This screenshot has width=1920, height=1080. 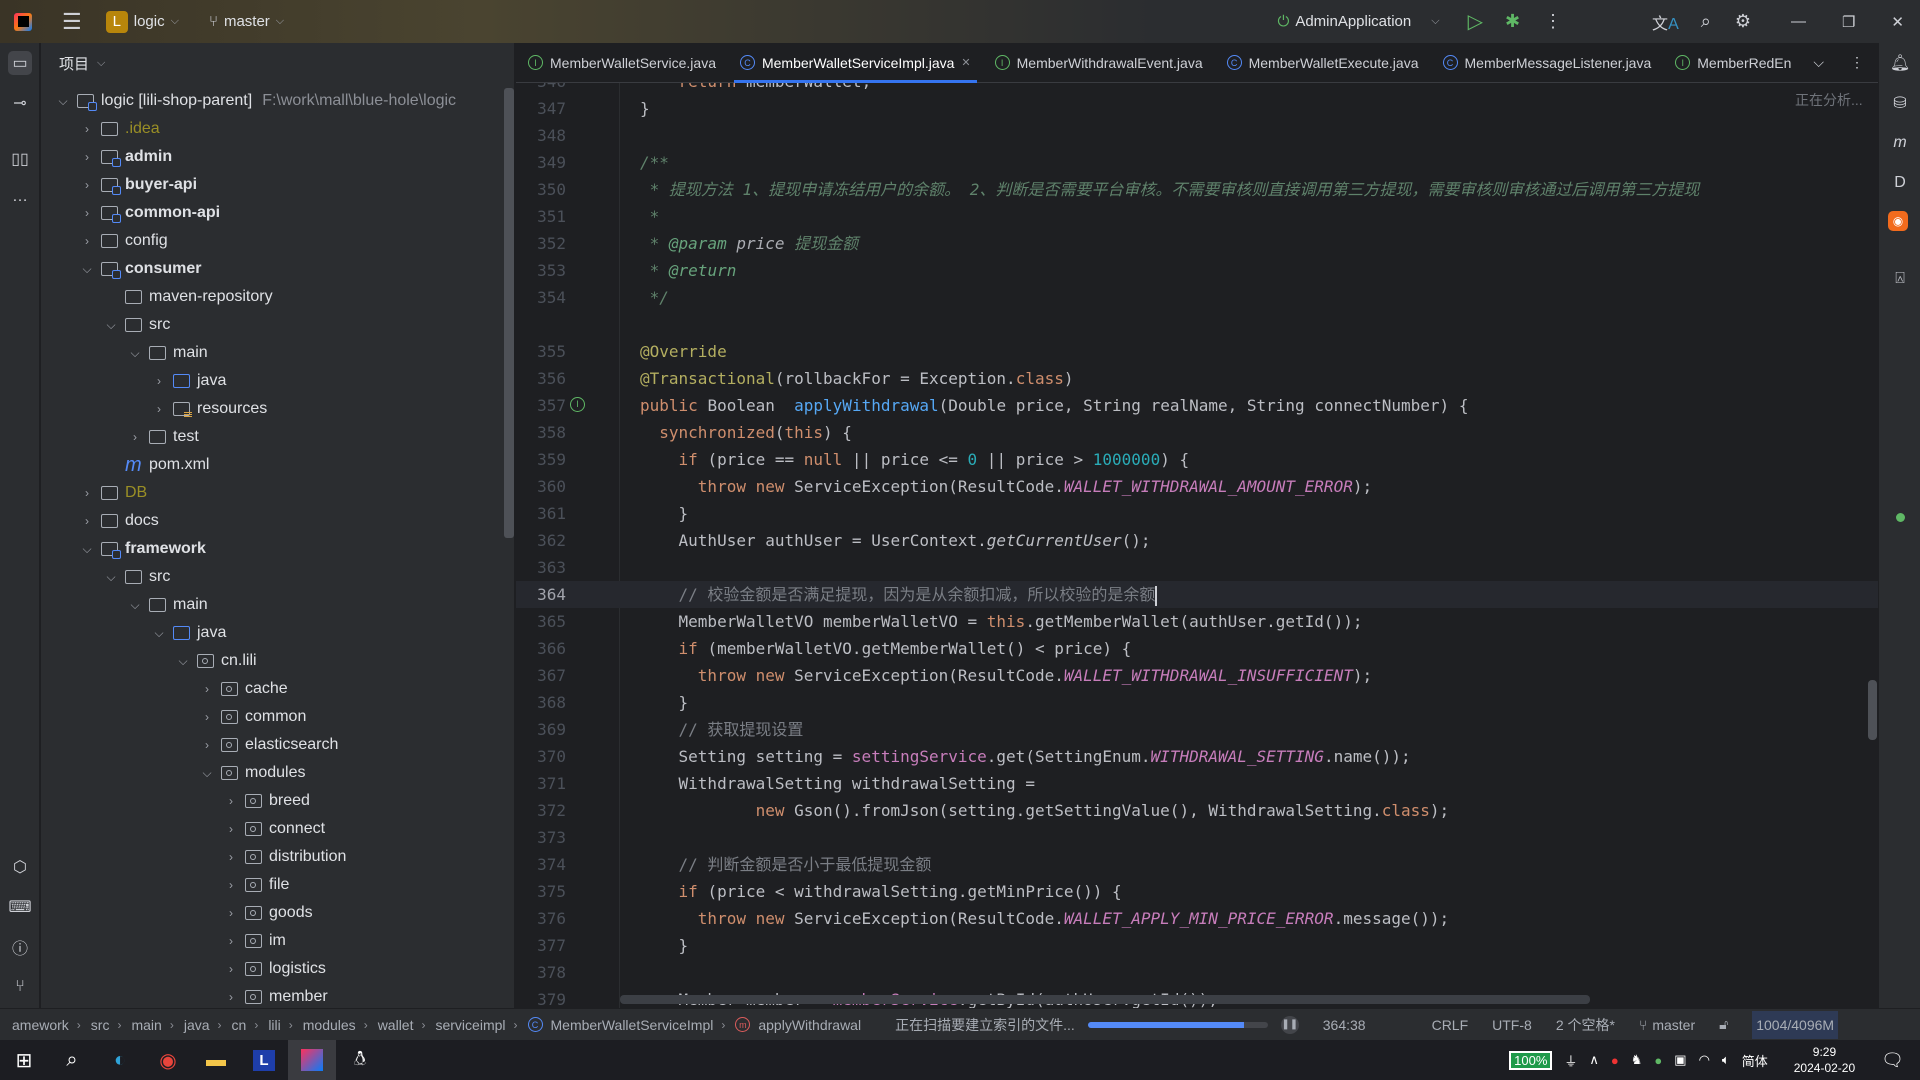 I want to click on lock-icon: 🔓︎, so click(x=1723, y=1024).